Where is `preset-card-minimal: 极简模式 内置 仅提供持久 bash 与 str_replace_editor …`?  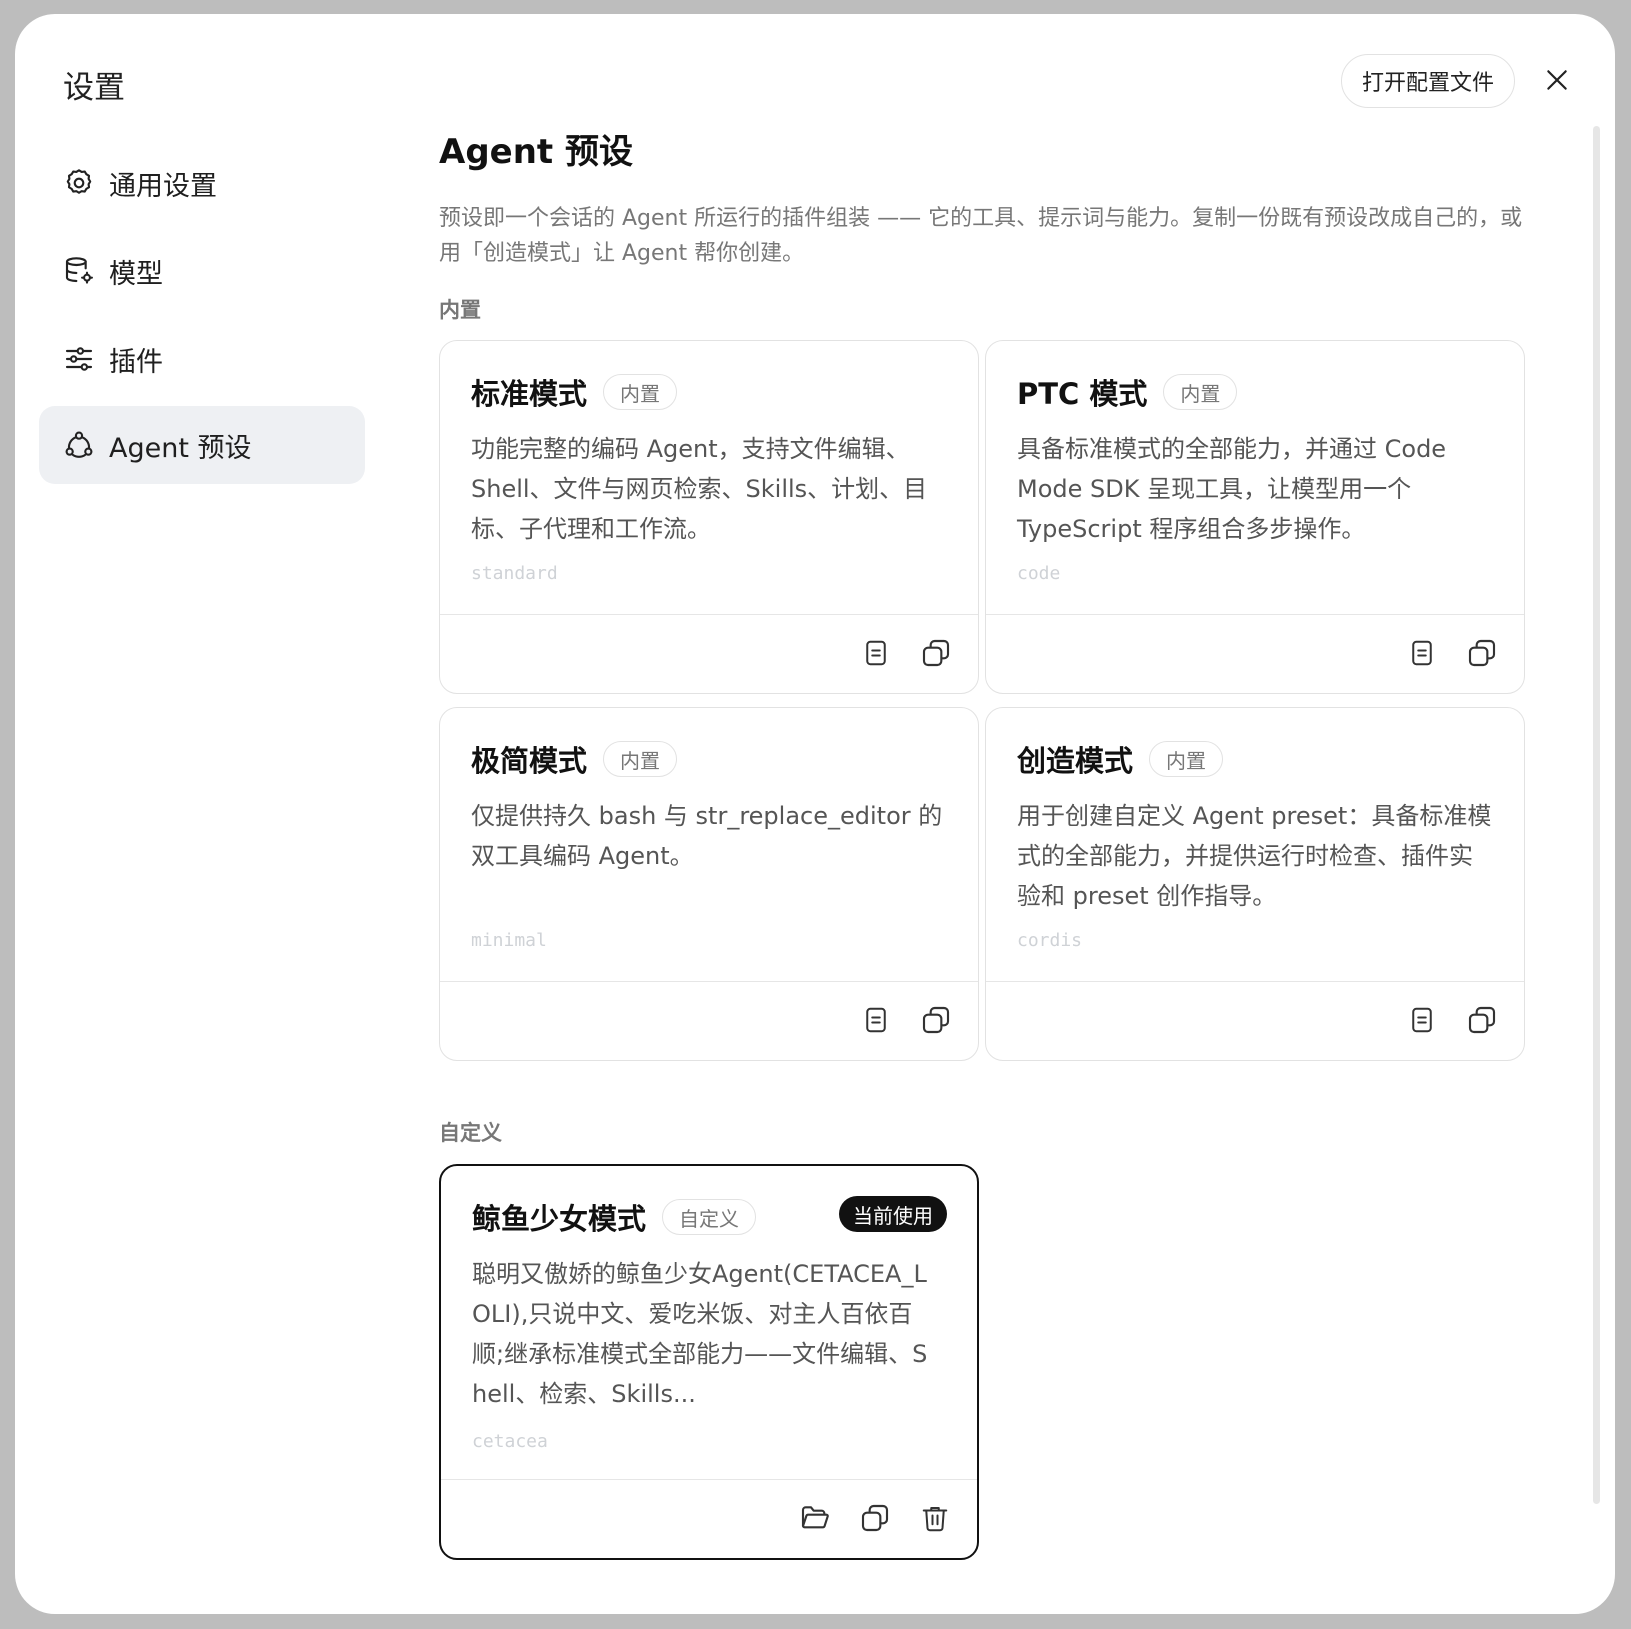 preset-card-minimal: 极简模式 内置 仅提供持久 bash 与 str_replace_editor … is located at coordinates (709, 884).